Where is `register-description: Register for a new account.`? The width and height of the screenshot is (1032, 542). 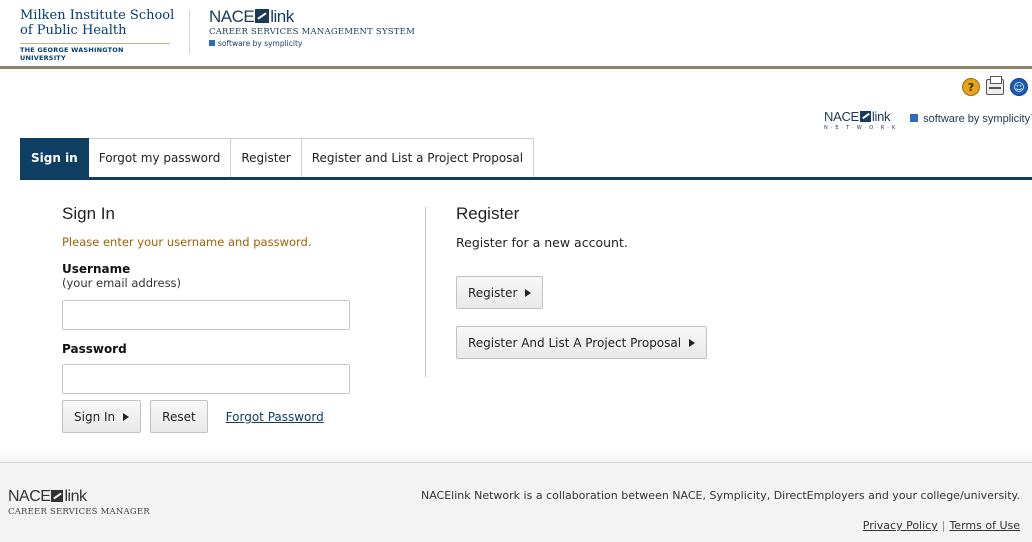
register-description: Register for a new account. is located at coordinates (542, 242).